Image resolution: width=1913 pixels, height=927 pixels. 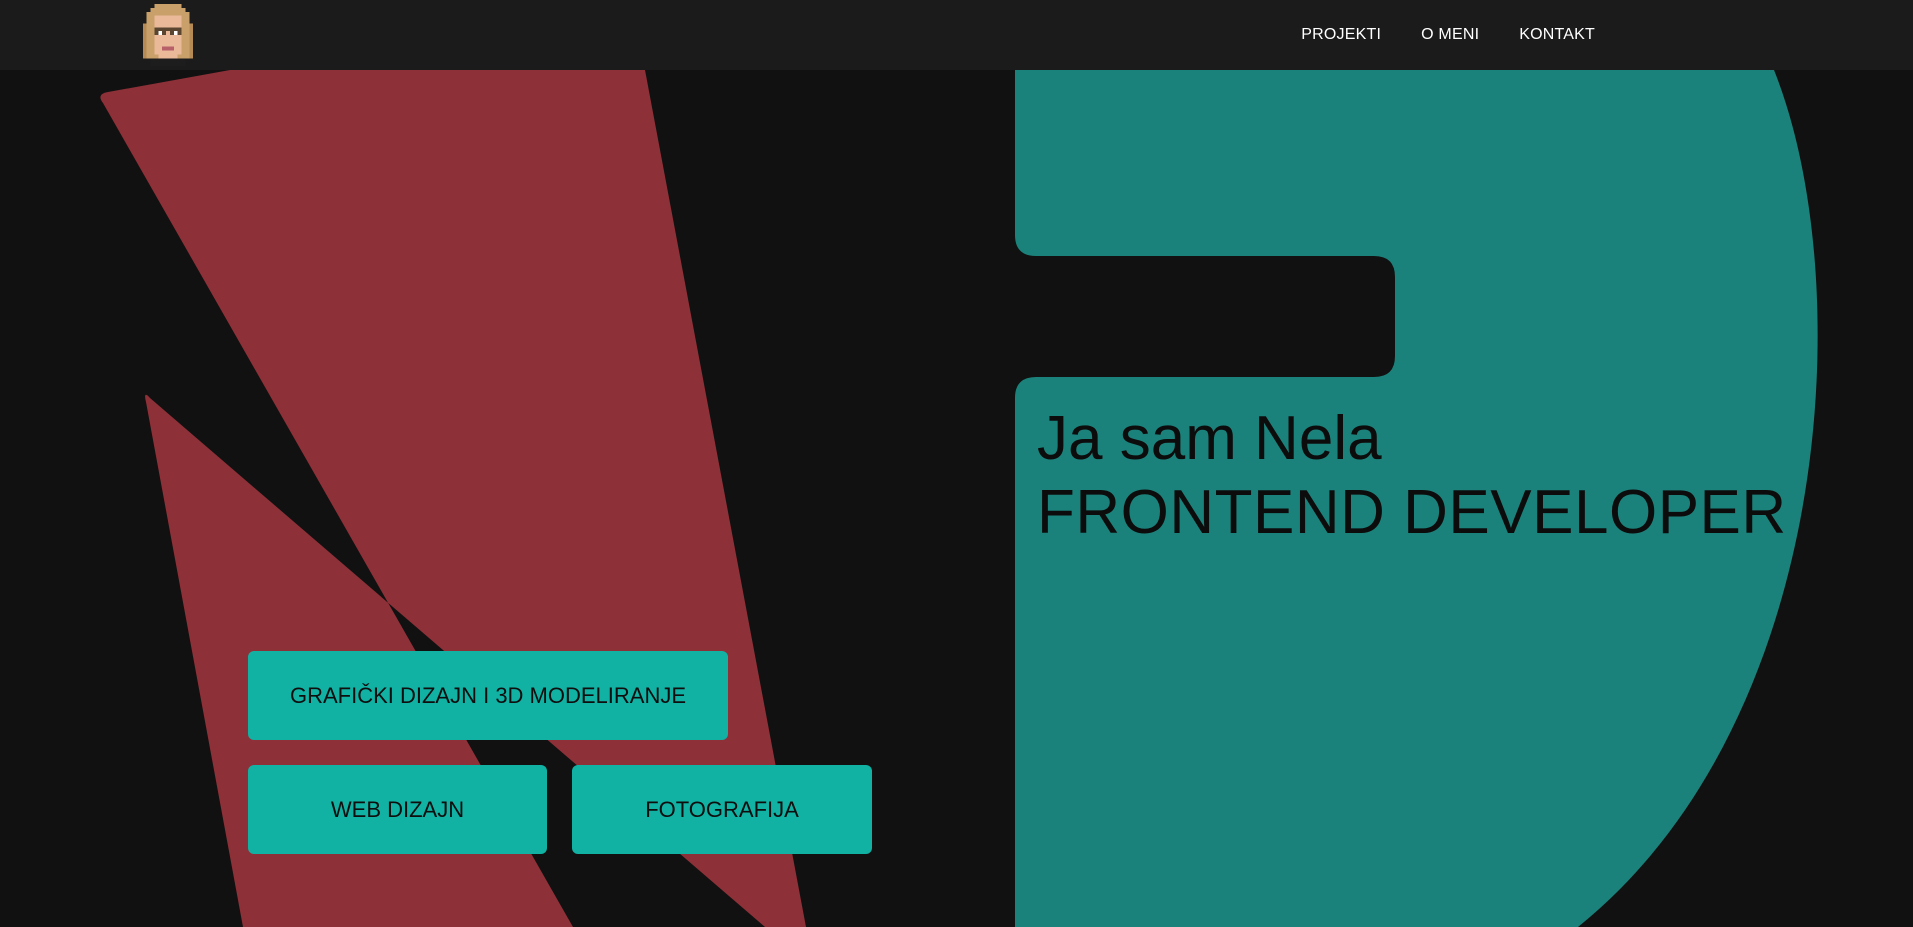 What do you see at coordinates (722, 809) in the screenshot?
I see `photography-button: FOTOGRAFIJA` at bounding box center [722, 809].